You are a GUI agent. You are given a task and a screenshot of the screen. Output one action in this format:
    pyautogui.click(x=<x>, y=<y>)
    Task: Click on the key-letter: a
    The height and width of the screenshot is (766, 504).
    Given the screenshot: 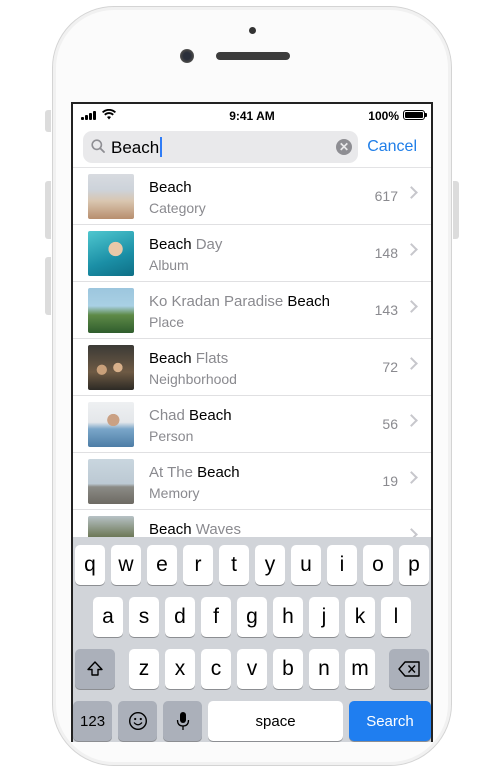 What is the action you would take?
    pyautogui.click(x=108, y=617)
    